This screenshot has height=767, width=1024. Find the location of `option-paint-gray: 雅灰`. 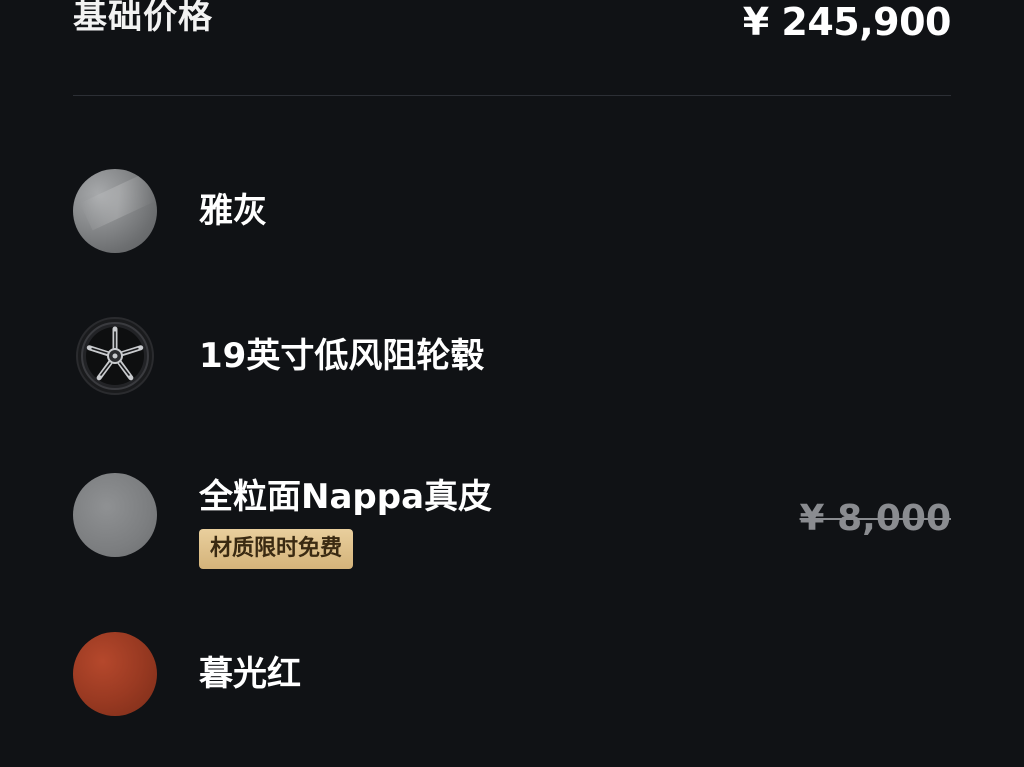

option-paint-gray: 雅灰 is located at coordinates (512, 211).